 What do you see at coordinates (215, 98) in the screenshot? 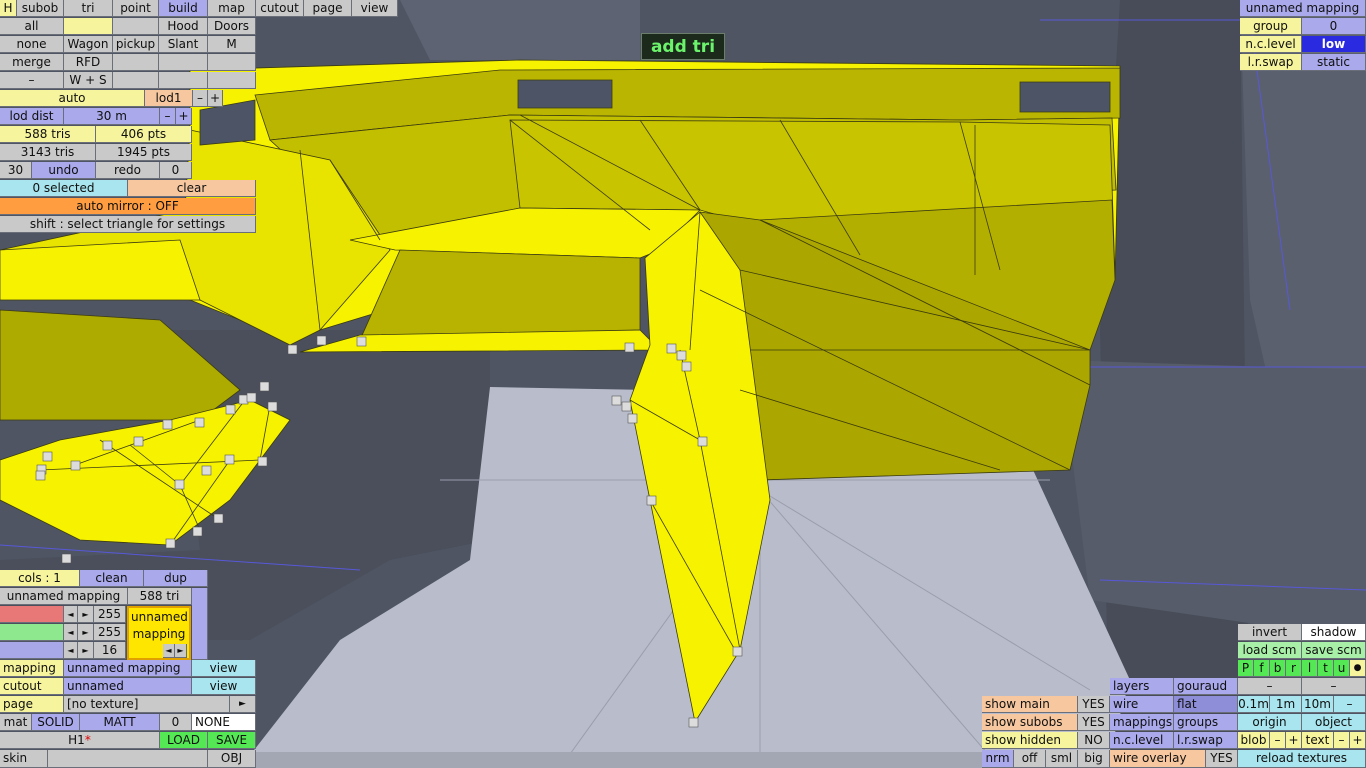
I see `lod-plus-button: +` at bounding box center [215, 98].